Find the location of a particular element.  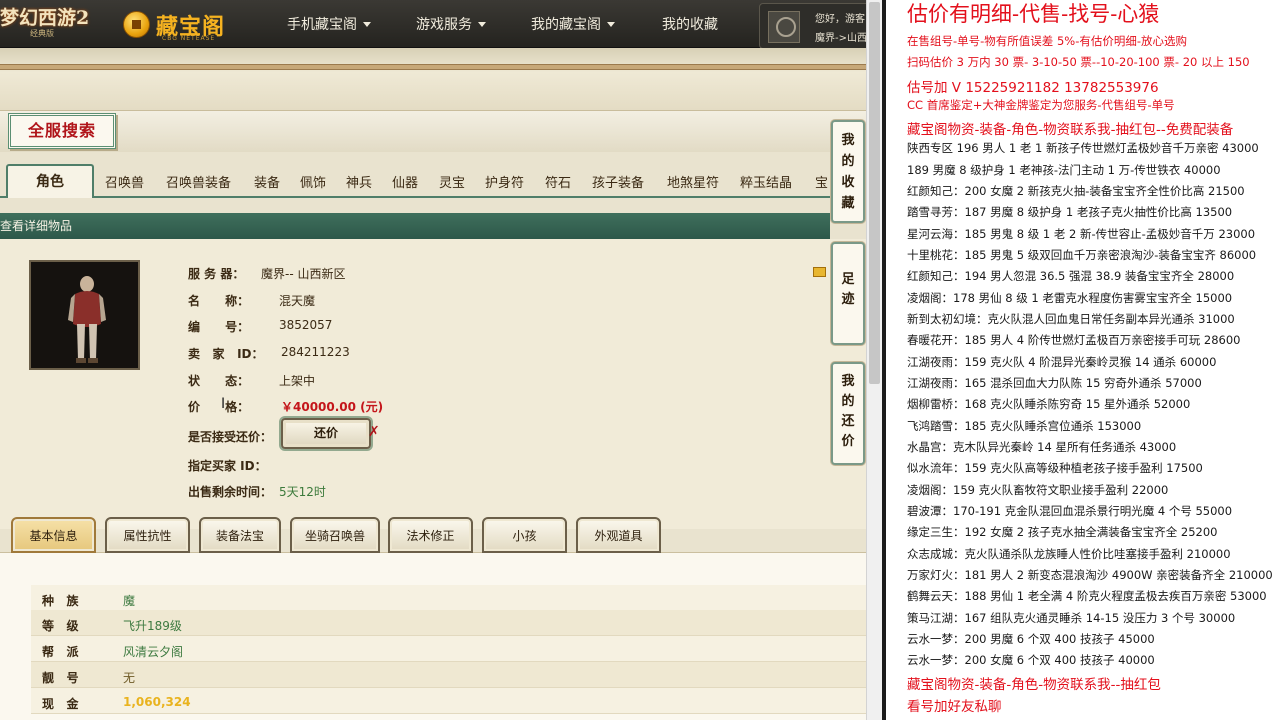

note-line: 藏宝阁物资-装备-角色-物资联系我--抽红包 is located at coordinates (1034, 685).